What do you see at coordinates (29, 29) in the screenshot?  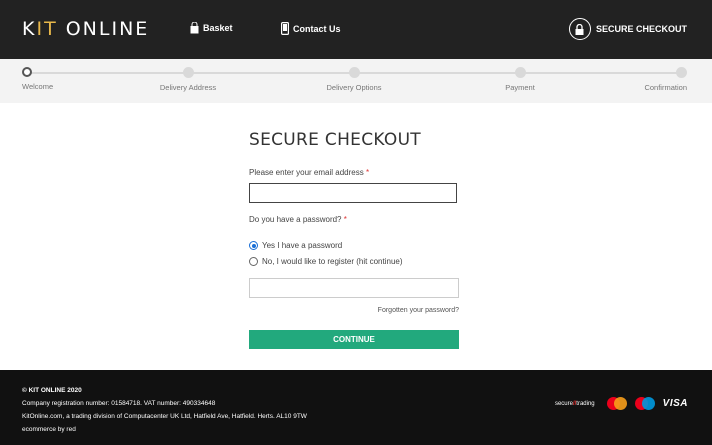 I see `logo-prefix: K` at bounding box center [29, 29].